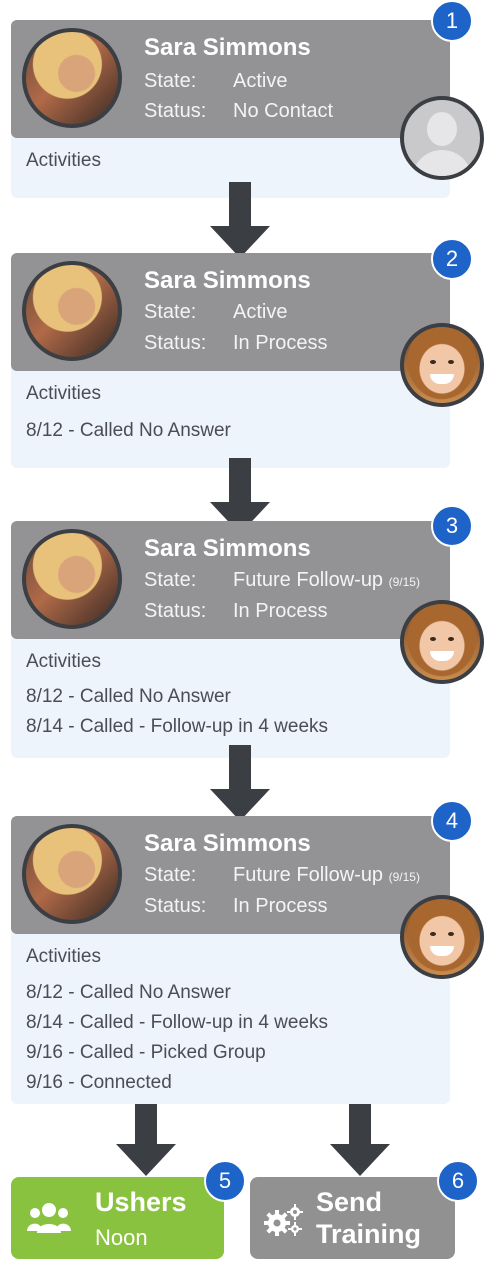 This screenshot has height=1264, width=484. Describe the element at coordinates (352, 1218) in the screenshot. I see `send-training-button: Send Training` at that location.